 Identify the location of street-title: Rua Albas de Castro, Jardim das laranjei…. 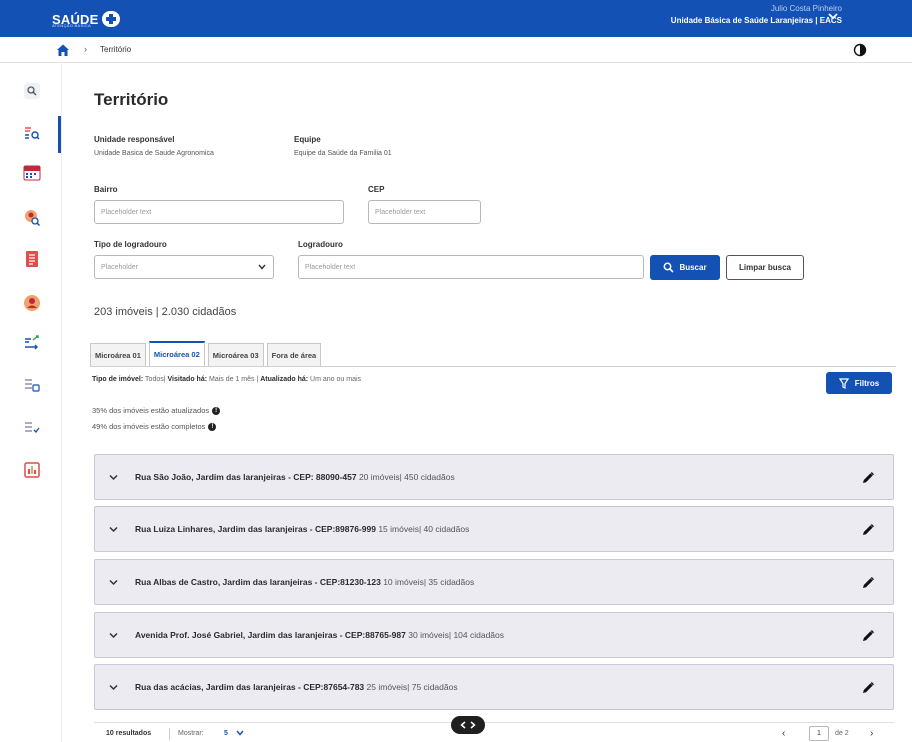
(258, 582).